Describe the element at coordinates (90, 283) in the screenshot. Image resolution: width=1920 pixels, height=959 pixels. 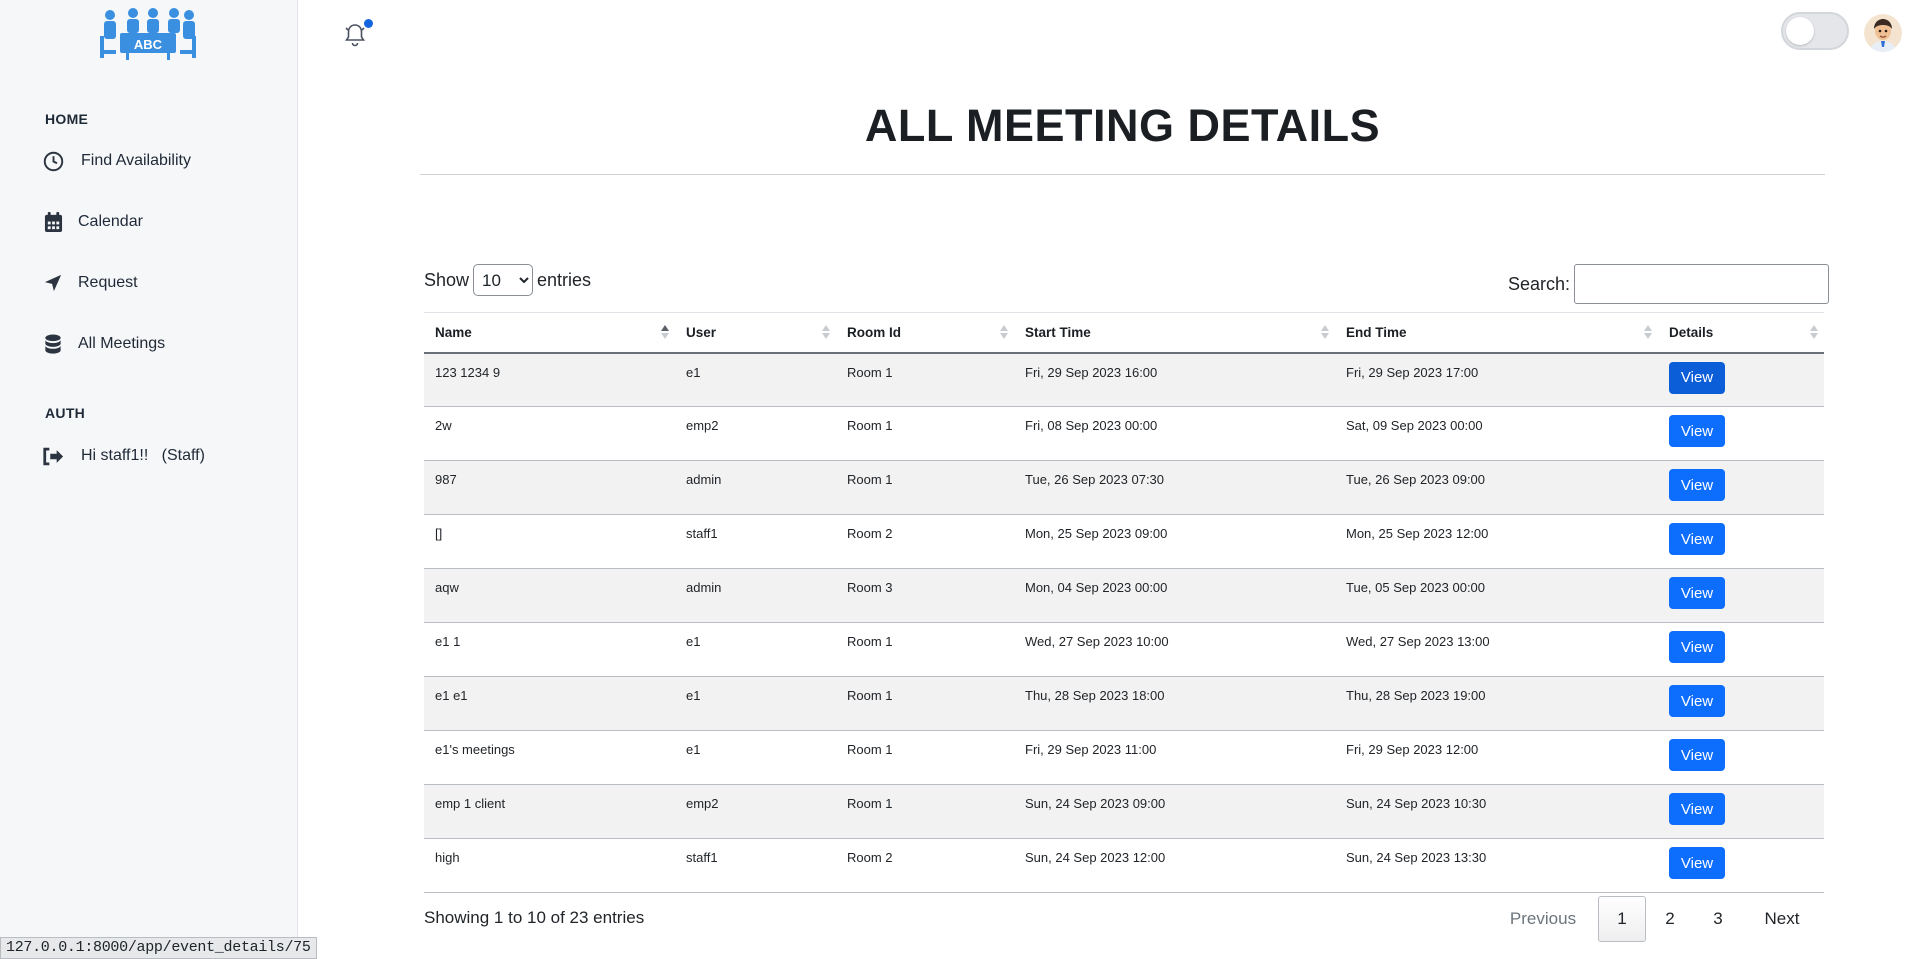
I see `sidebar-item-request: Request` at that location.